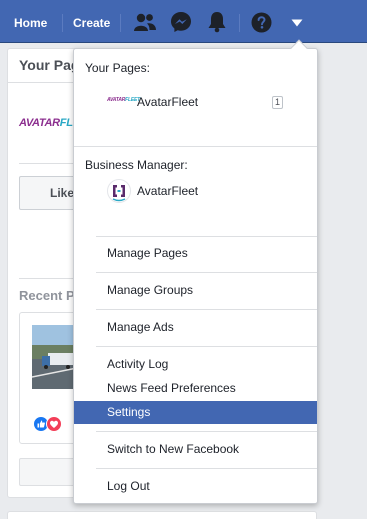  I want to click on notifications-icon, so click(217, 22).